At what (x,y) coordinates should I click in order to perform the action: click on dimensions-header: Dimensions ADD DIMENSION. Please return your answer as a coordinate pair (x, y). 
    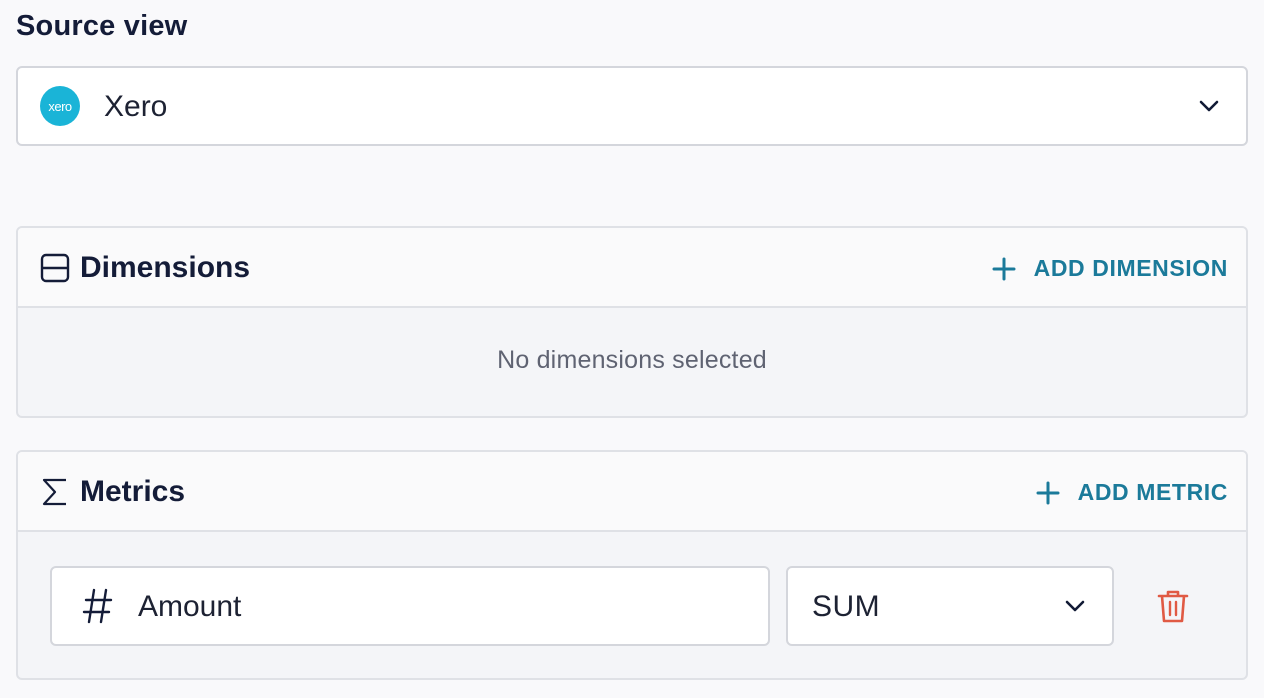
    Looking at the image, I should click on (632, 268).